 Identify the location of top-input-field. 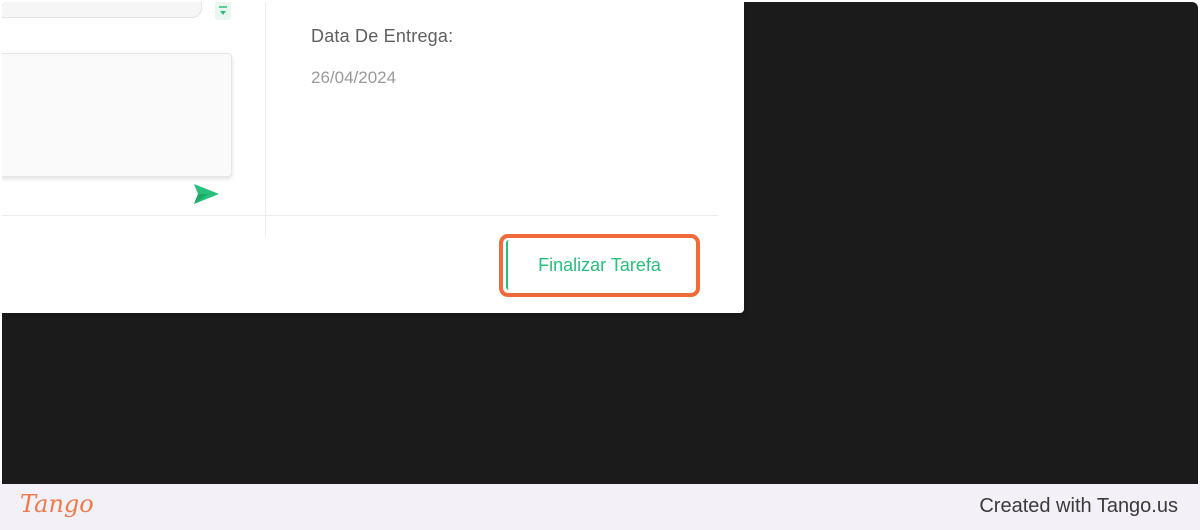
(102, 10).